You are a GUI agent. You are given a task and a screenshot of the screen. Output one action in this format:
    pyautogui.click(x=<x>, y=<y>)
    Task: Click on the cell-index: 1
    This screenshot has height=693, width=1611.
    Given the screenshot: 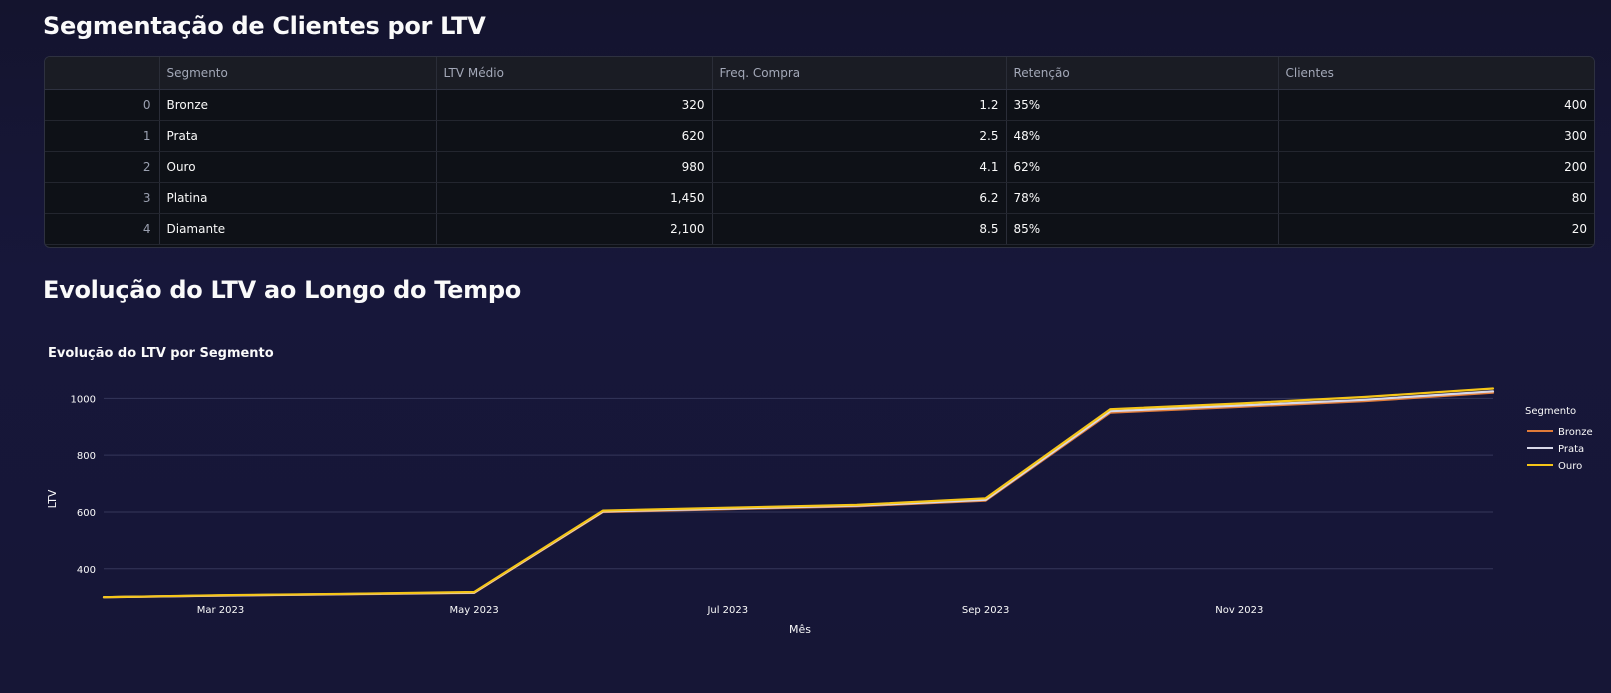 What is the action you would take?
    pyautogui.click(x=102, y=136)
    